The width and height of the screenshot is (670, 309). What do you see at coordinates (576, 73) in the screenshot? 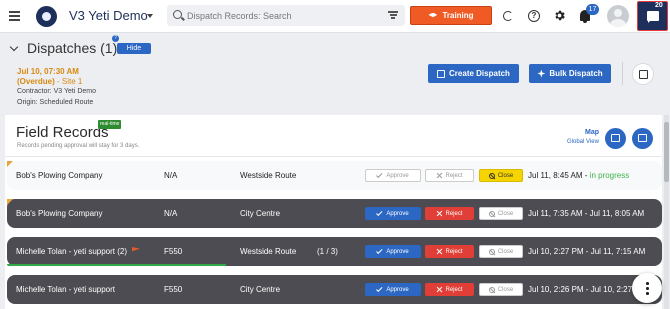
I see `bulk-dispatch-label: Bulk Dispatch` at bounding box center [576, 73].